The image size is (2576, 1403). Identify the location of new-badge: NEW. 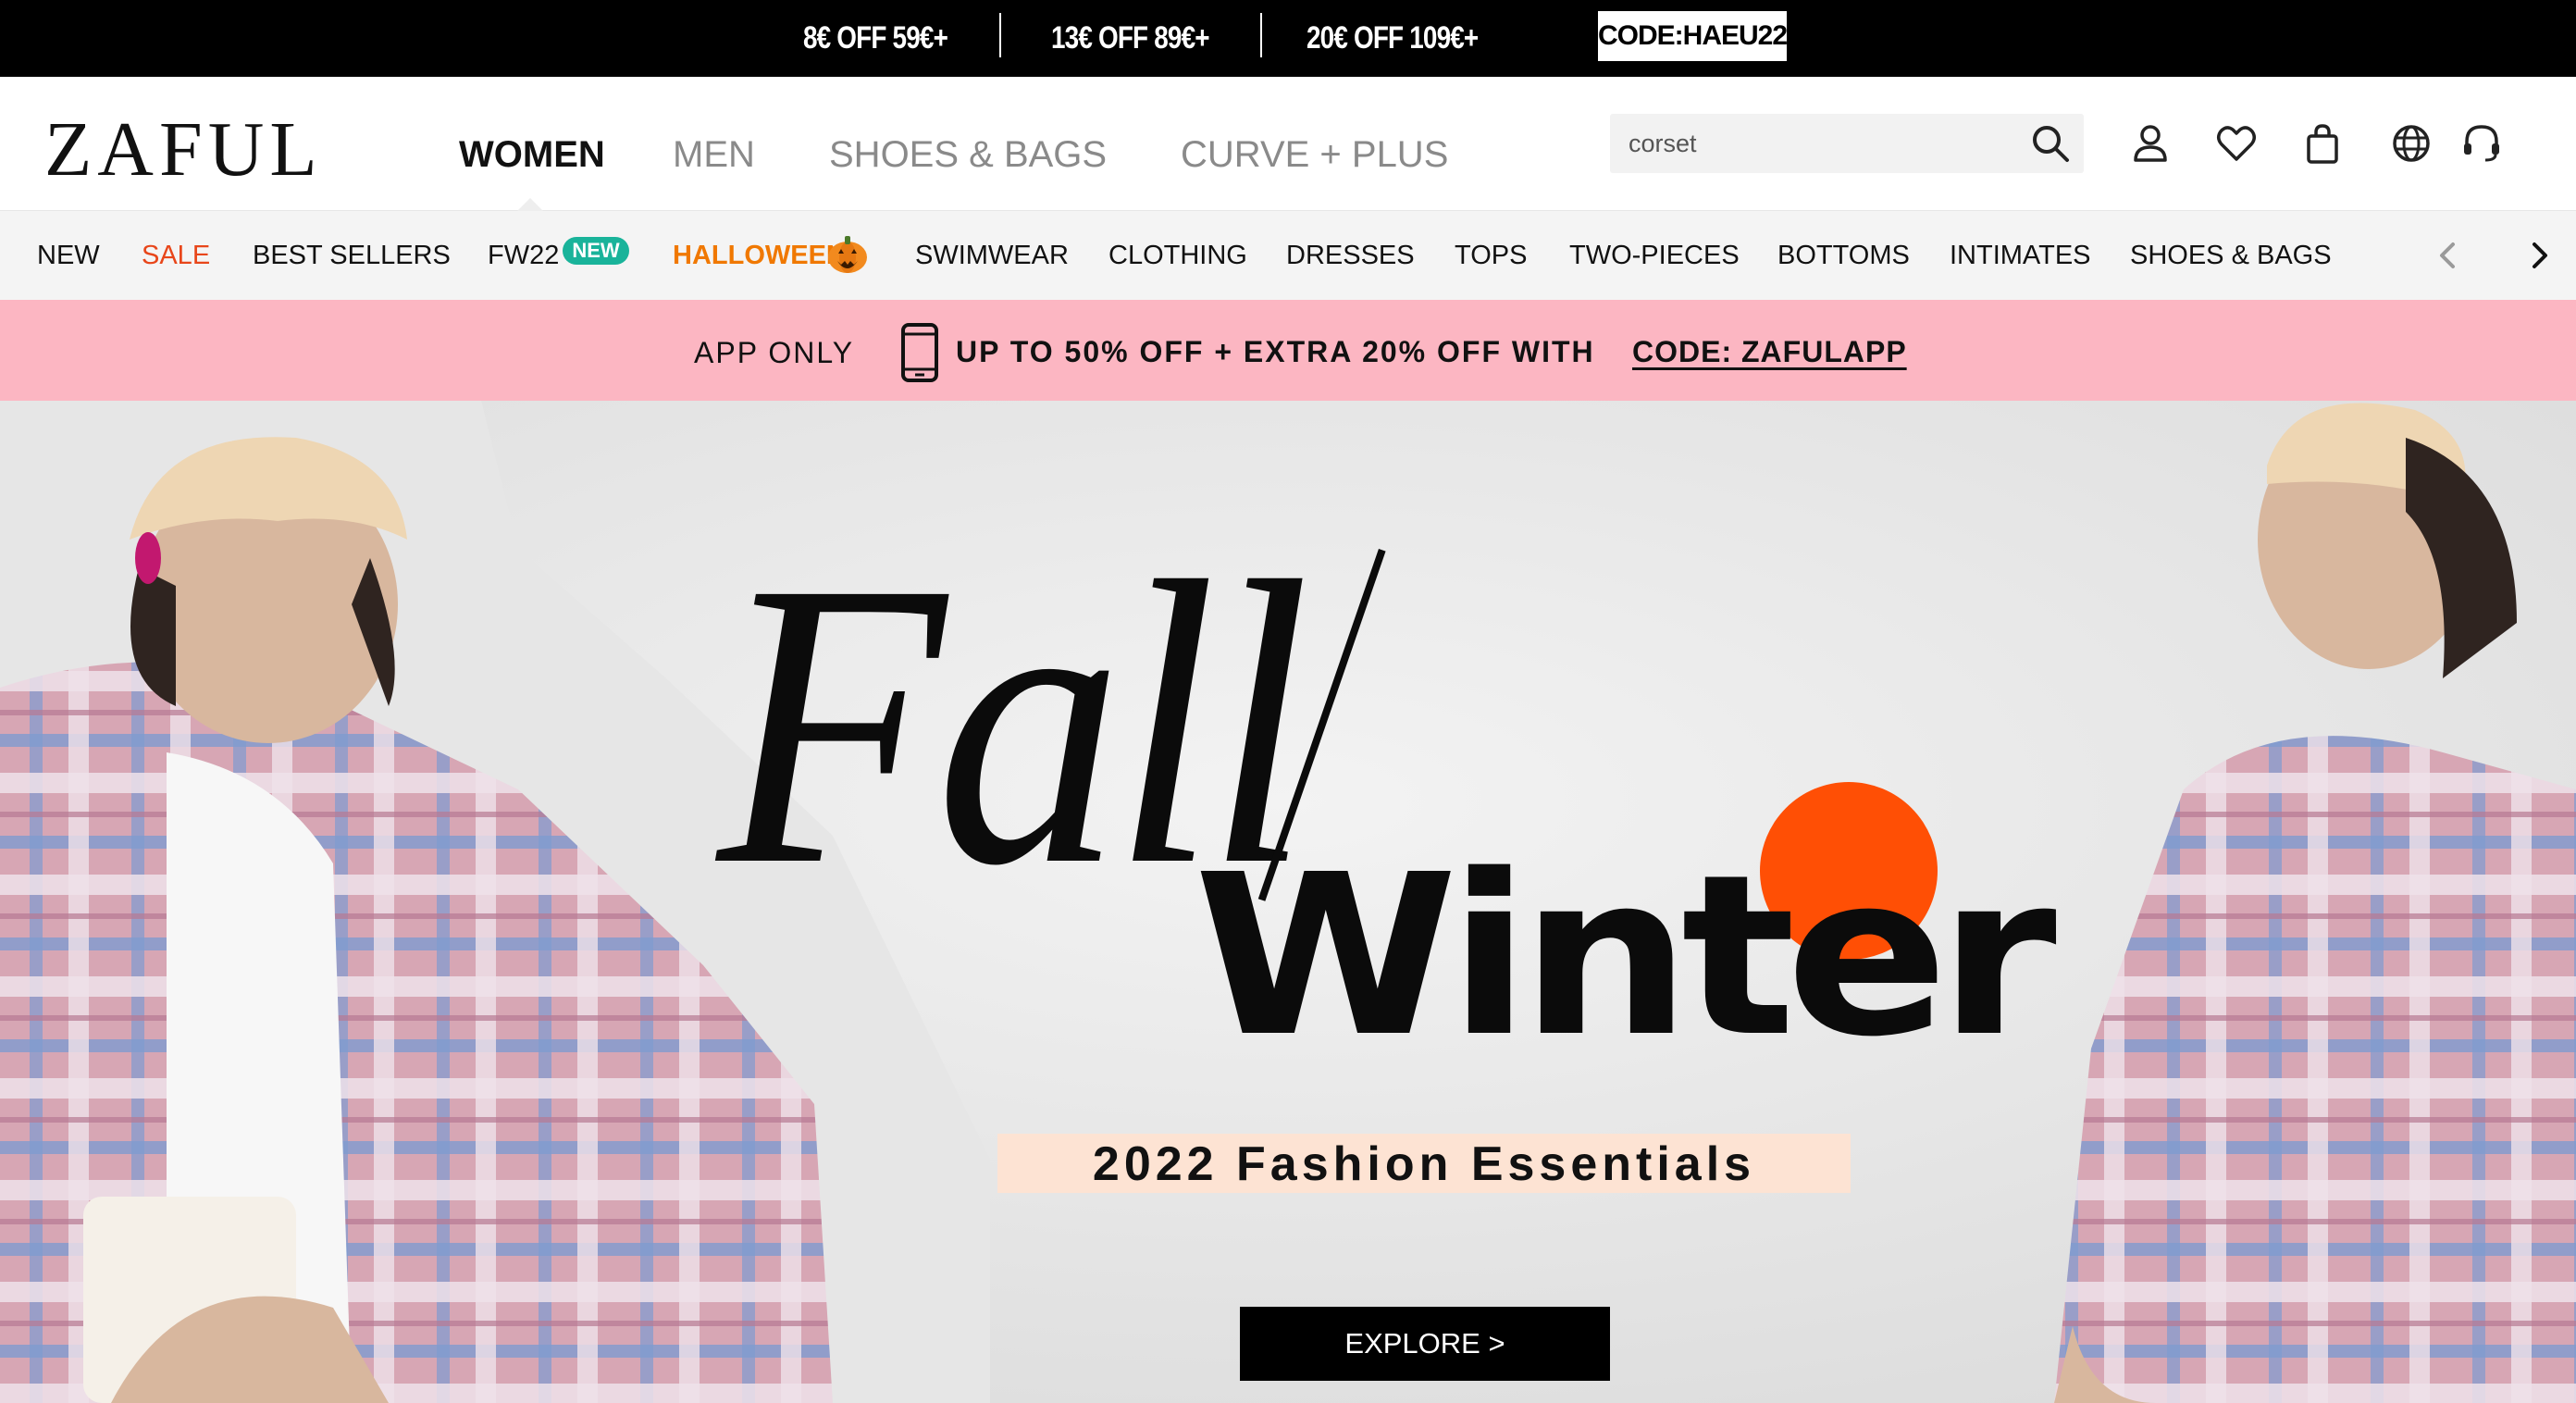
(596, 251).